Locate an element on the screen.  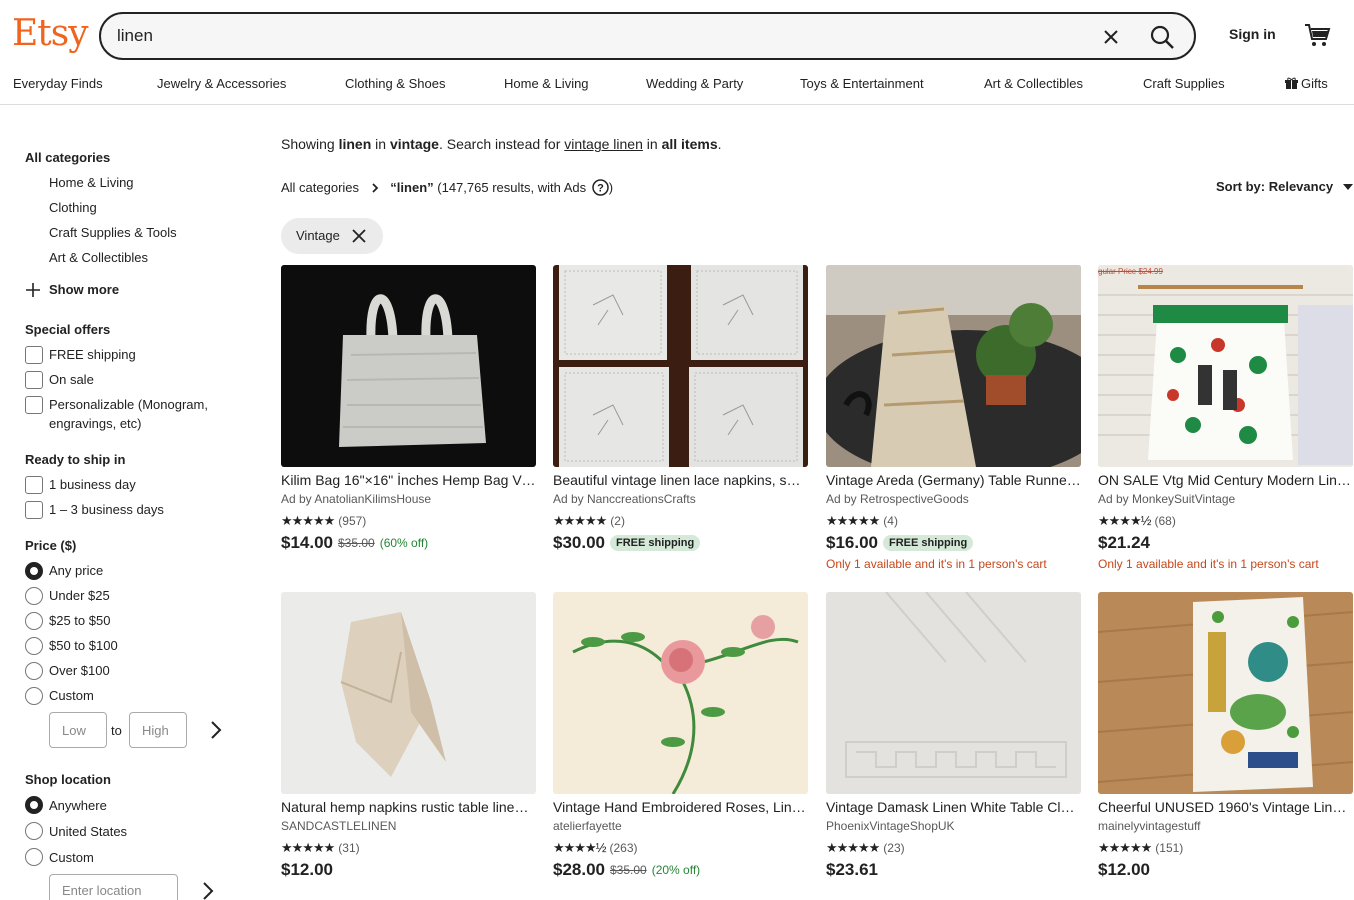
vintage-filter-chip: Vintage is located at coordinates (332, 236).